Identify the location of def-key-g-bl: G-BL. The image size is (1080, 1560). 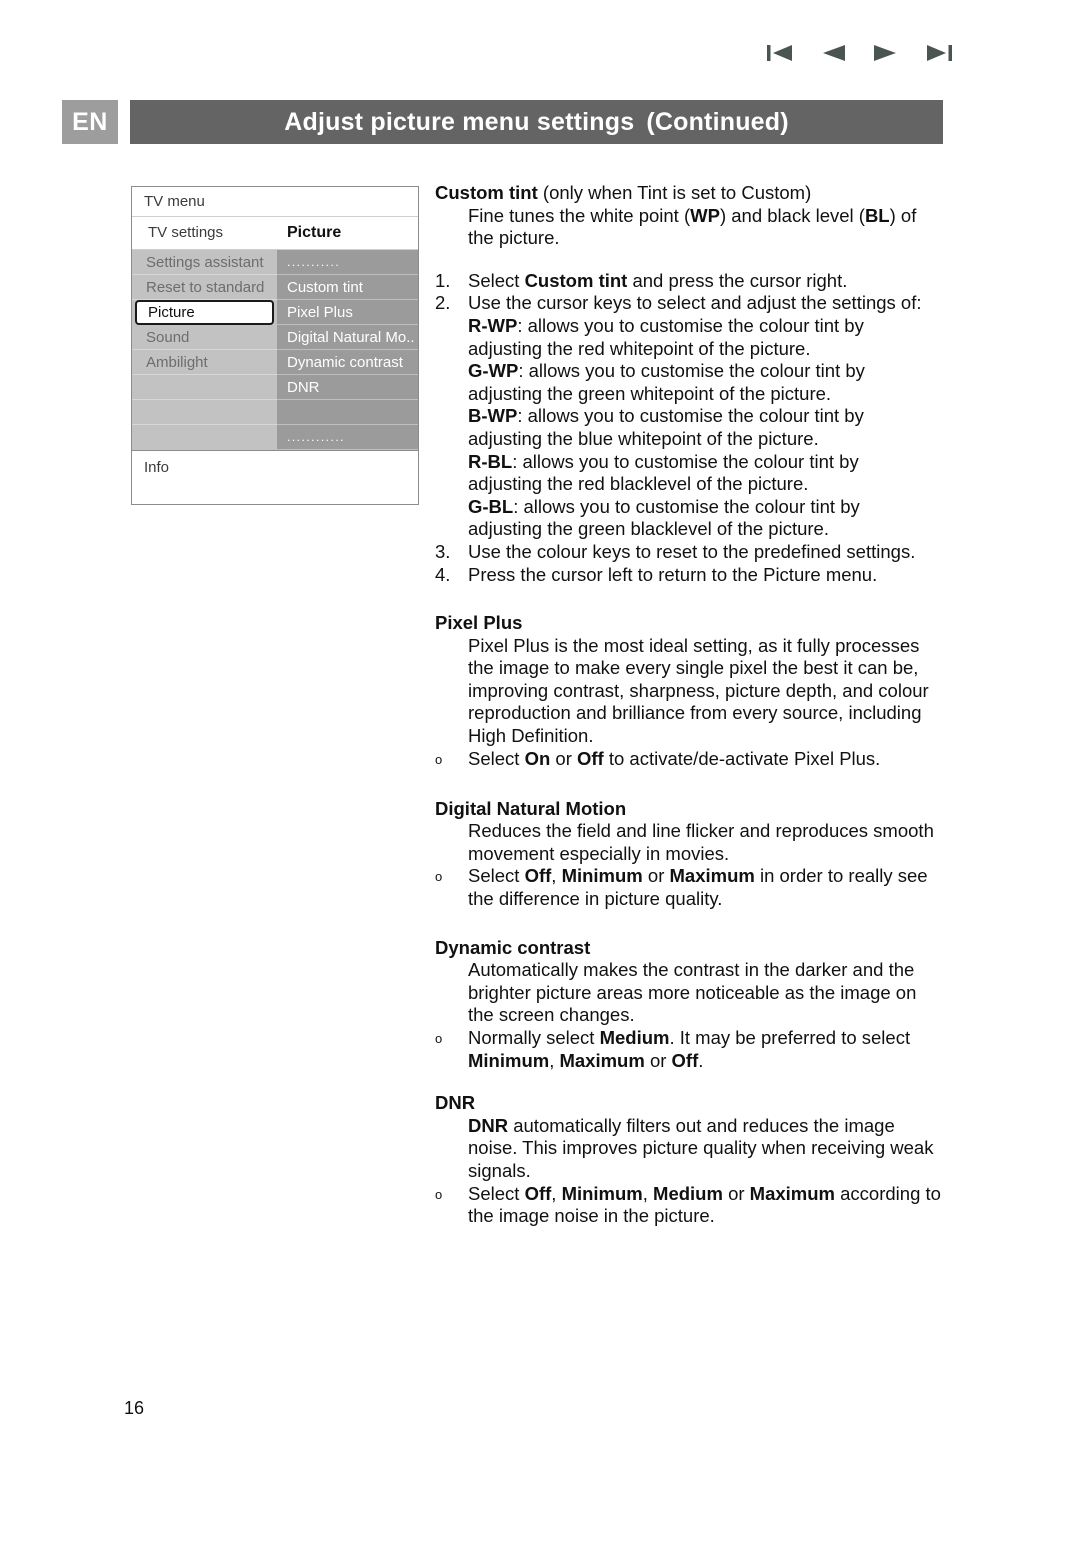
(491, 506).